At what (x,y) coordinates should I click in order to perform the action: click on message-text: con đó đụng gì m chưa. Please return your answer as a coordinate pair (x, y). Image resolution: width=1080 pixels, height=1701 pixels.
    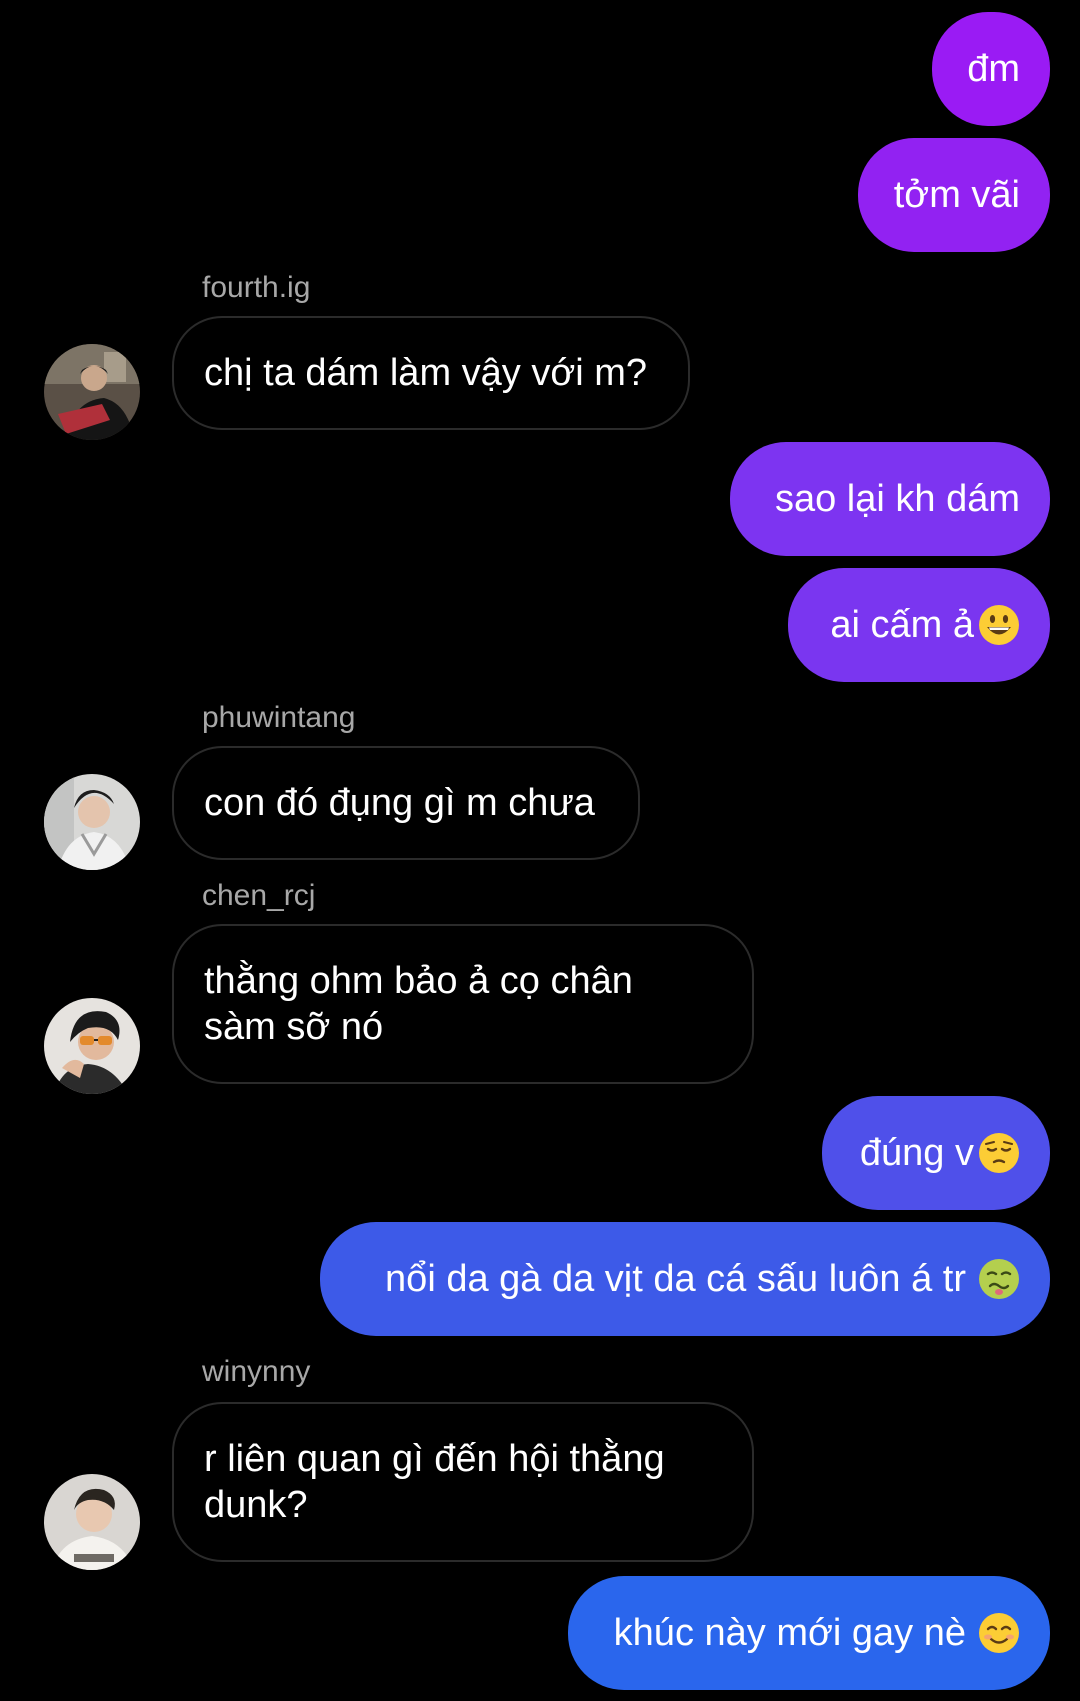
    Looking at the image, I should click on (399, 803).